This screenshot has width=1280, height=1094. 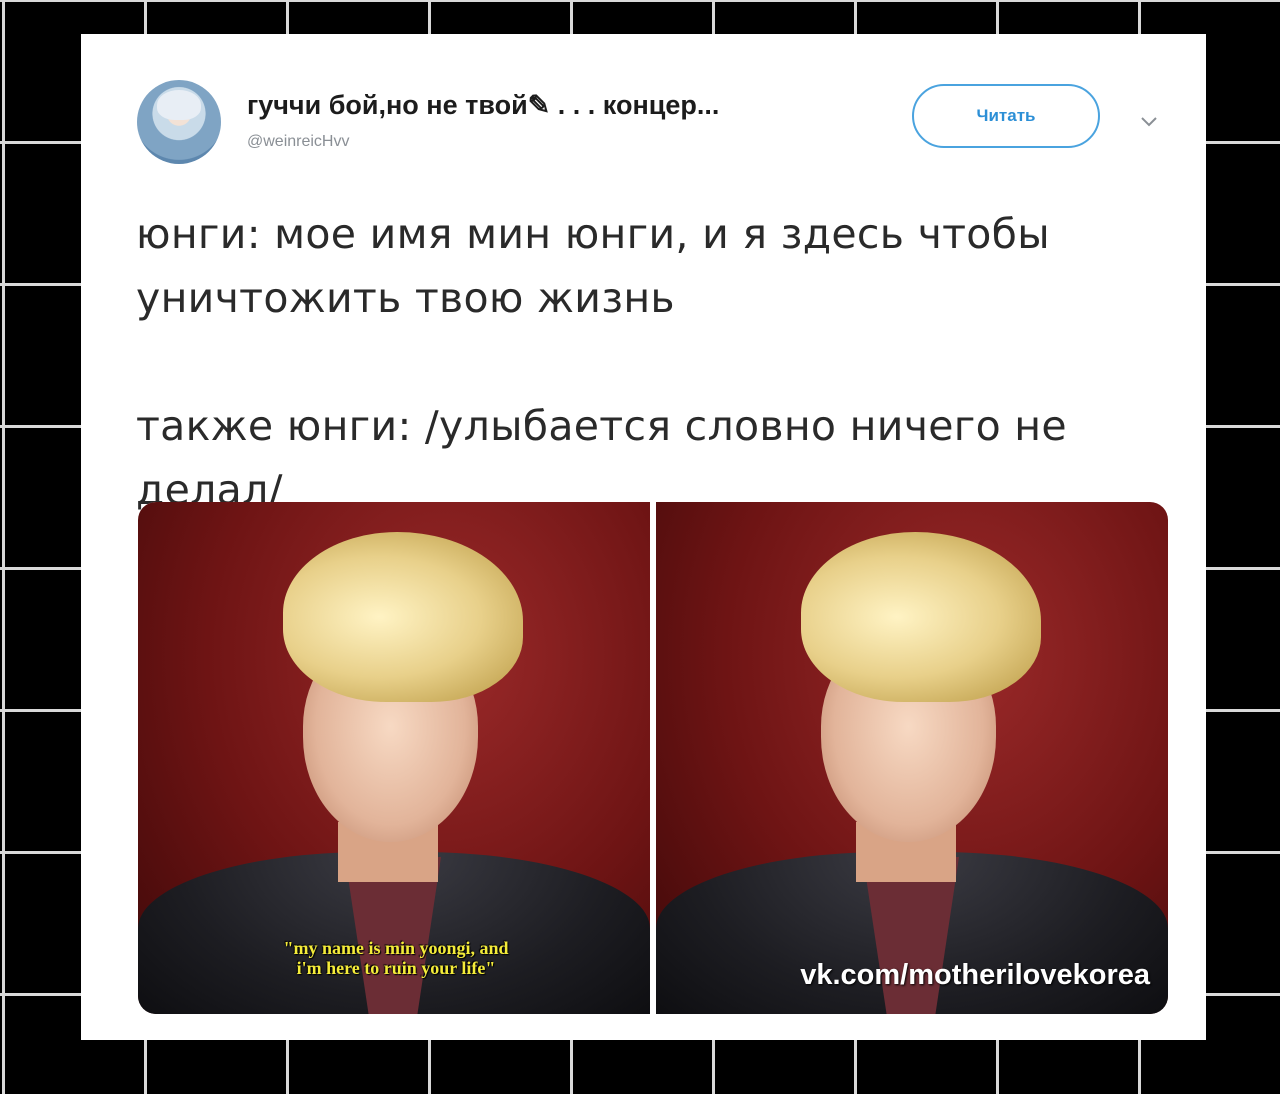 I want to click on tweet-line: юнги: мое имя мин юнги, и я здесь чтобы, so click(x=593, y=234).